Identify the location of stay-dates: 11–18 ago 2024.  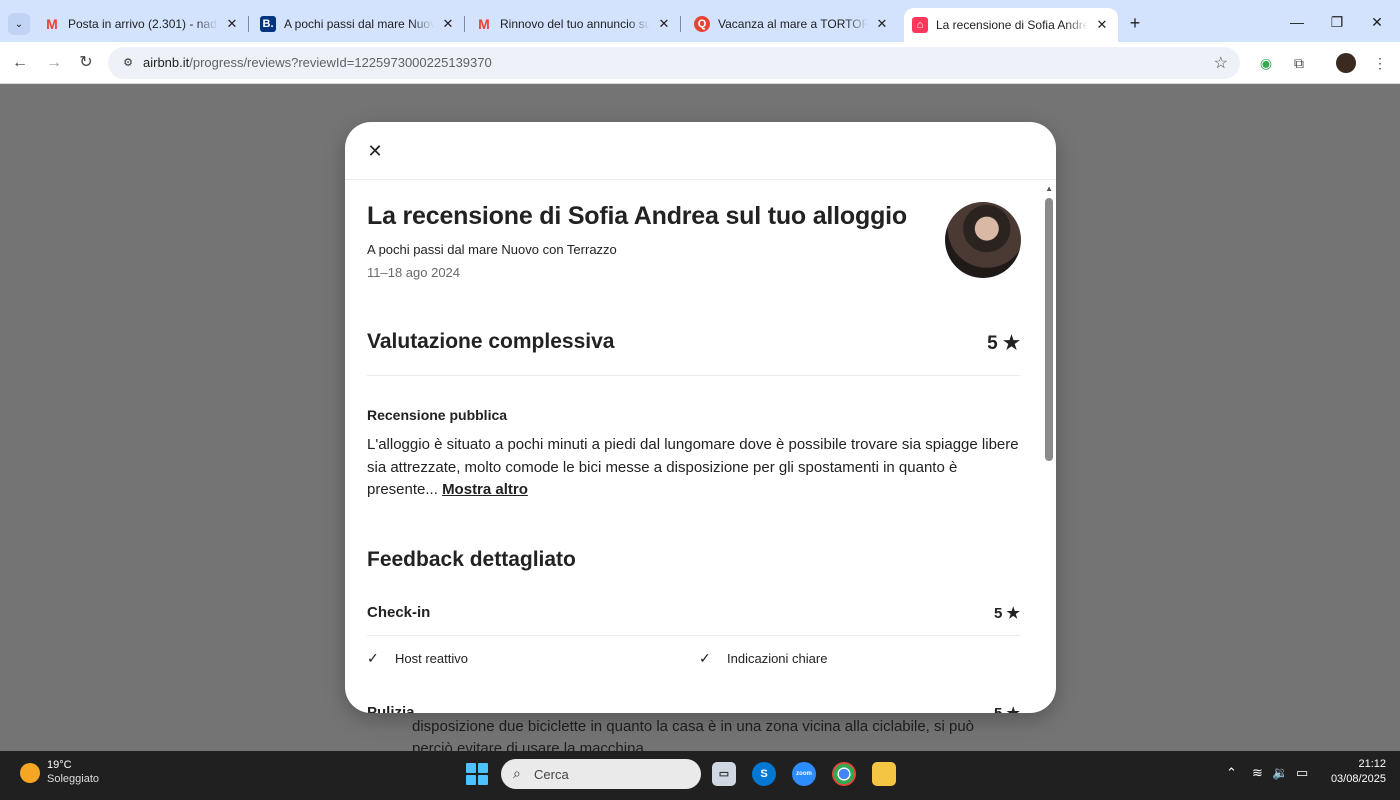
(414, 272).